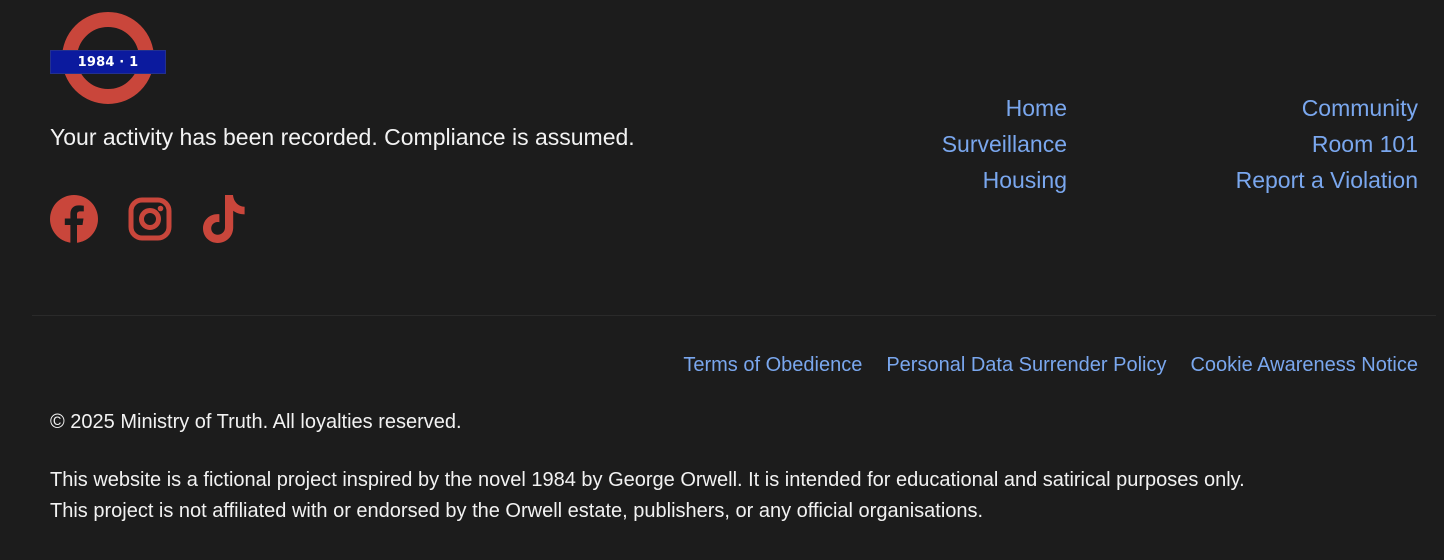 This screenshot has width=1444, height=560. What do you see at coordinates (734, 315) in the screenshot?
I see `footer-divider` at bounding box center [734, 315].